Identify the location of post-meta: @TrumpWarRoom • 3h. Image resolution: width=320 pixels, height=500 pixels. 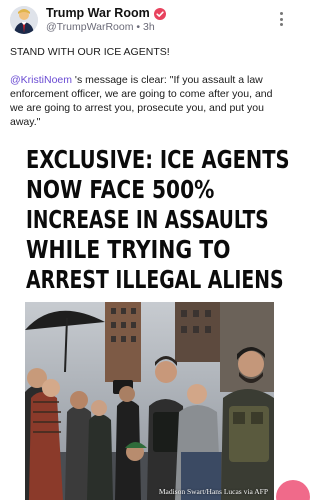
(100, 27).